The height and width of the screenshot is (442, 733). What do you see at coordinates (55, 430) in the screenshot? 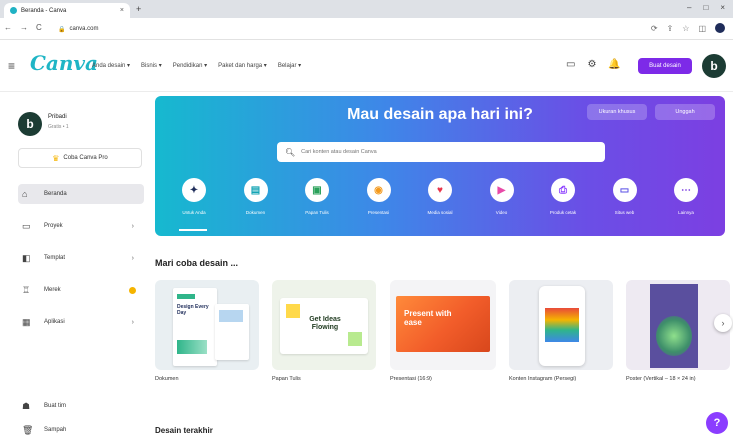
I see `sidebar-item-label: Sampah` at bounding box center [55, 430].